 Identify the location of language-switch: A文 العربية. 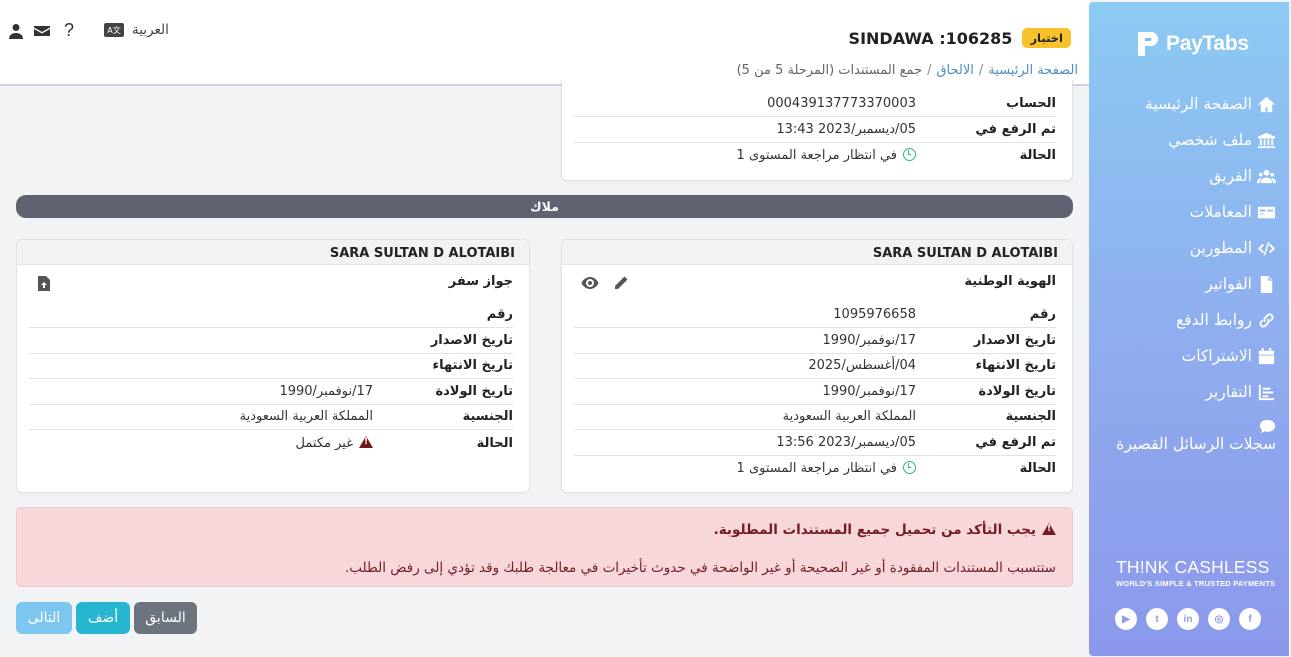
(136, 30).